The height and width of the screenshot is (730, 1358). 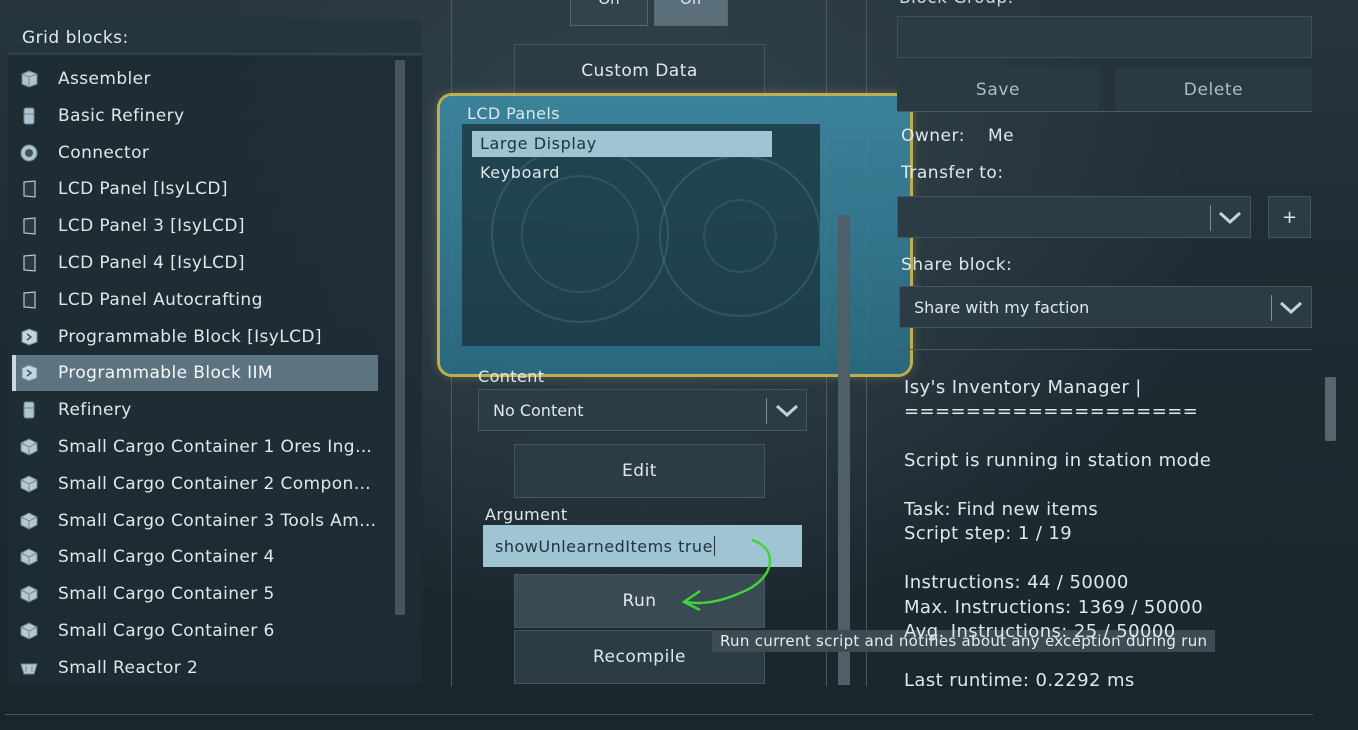 I want to click on grid-block-label: Small Cargo Container 4, so click(x=166, y=557).